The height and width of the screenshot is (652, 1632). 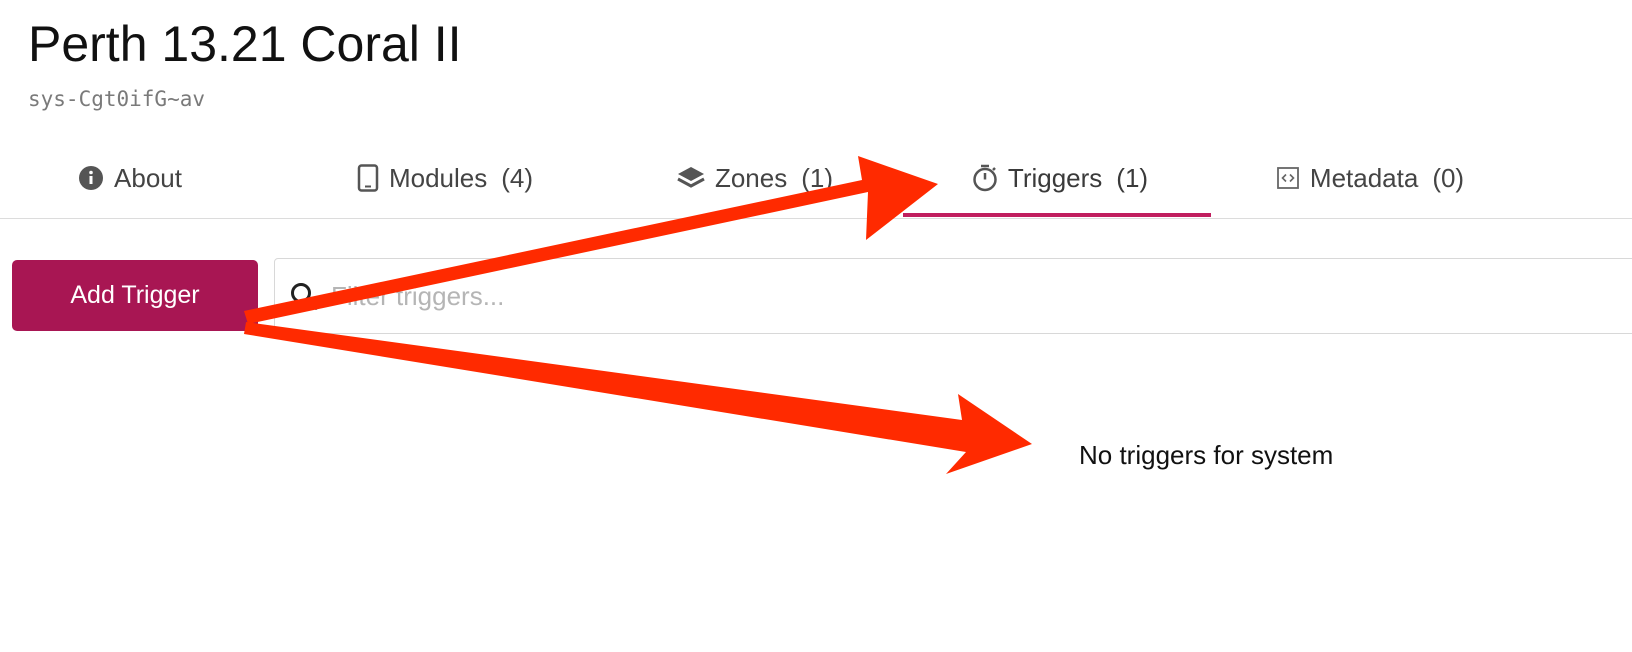 What do you see at coordinates (117, 99) in the screenshot?
I see `system-id: sys-Cgt0ifG~av` at bounding box center [117, 99].